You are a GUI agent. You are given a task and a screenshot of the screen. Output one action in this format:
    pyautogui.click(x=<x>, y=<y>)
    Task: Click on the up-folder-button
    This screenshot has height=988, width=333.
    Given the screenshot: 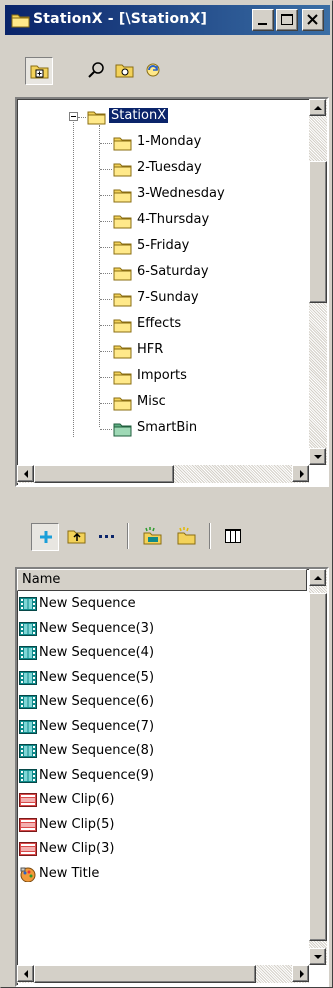 What is the action you would take?
    pyautogui.click(x=77, y=537)
    